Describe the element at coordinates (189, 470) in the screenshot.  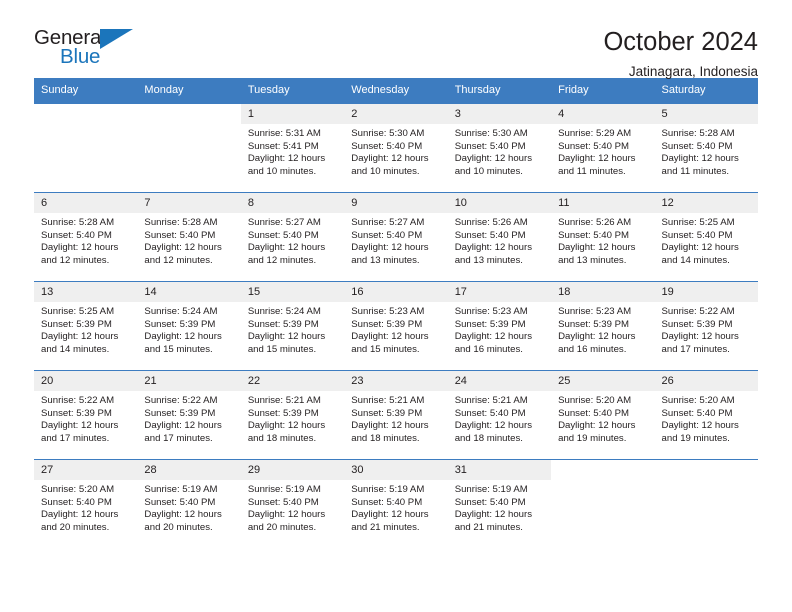
I see `day-number: 28` at that location.